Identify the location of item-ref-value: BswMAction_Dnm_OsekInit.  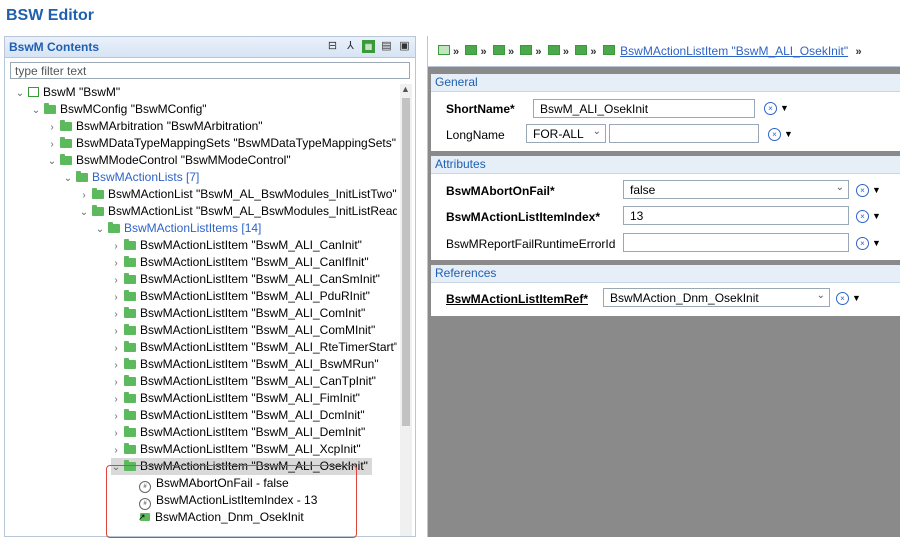
(684, 298).